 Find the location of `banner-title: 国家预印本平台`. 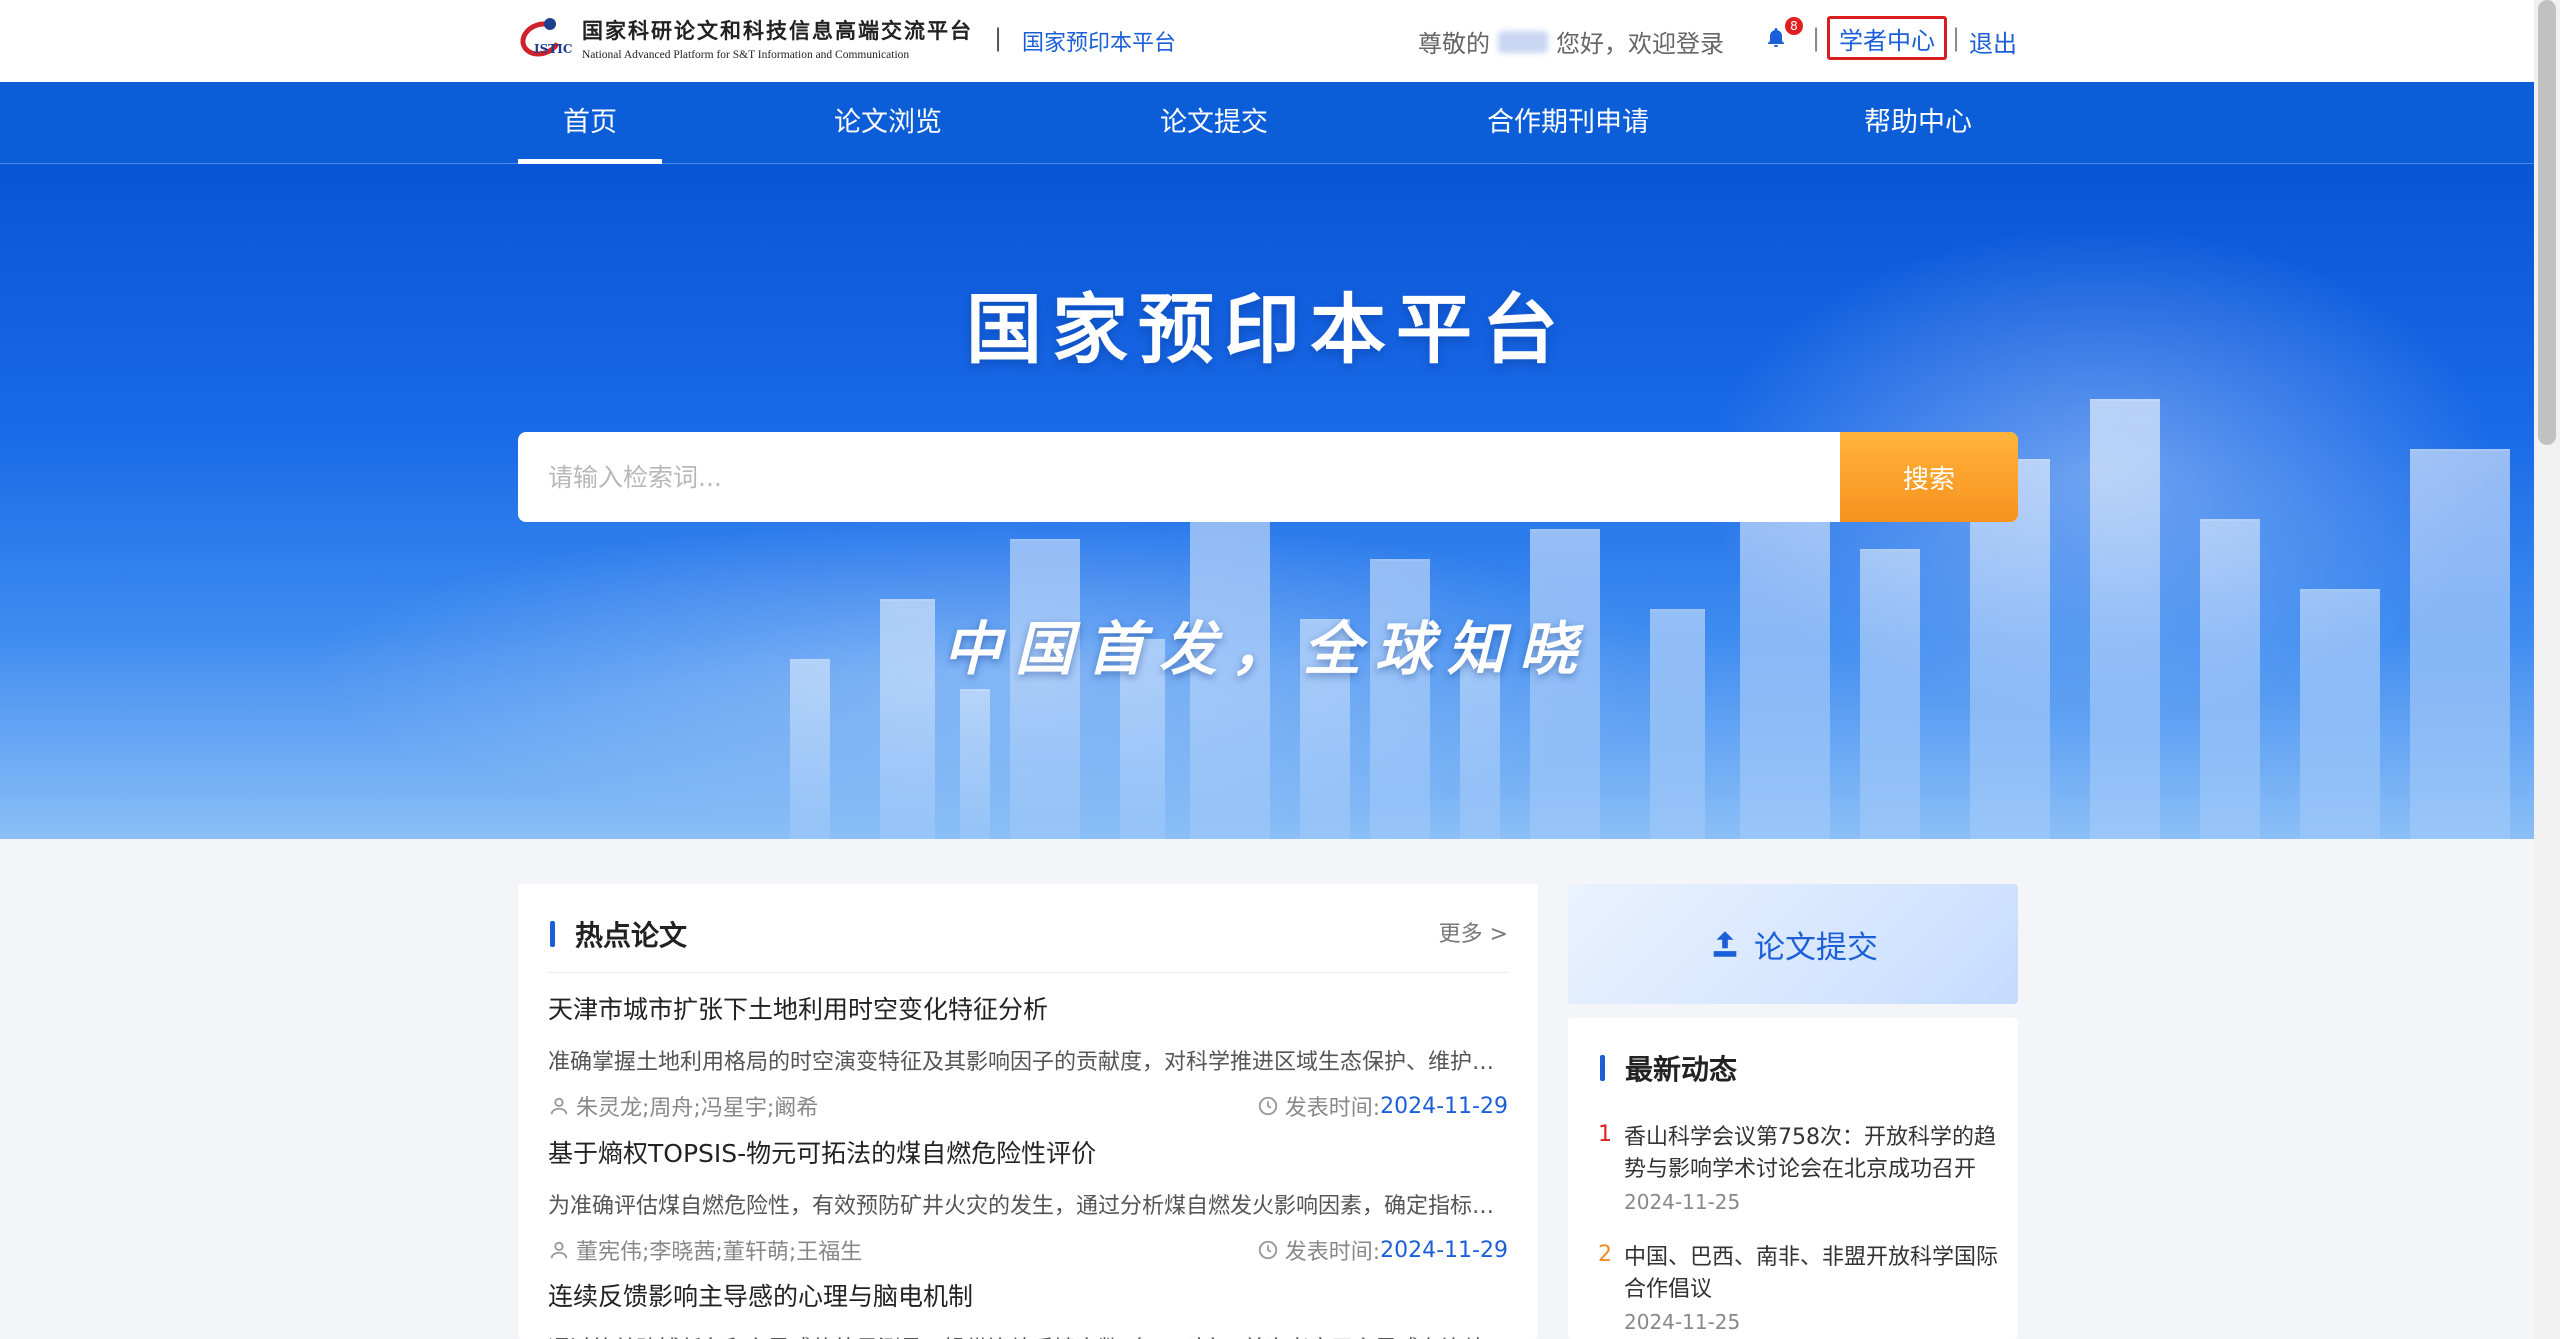

banner-title: 国家预印本平台 is located at coordinates (1267, 329).